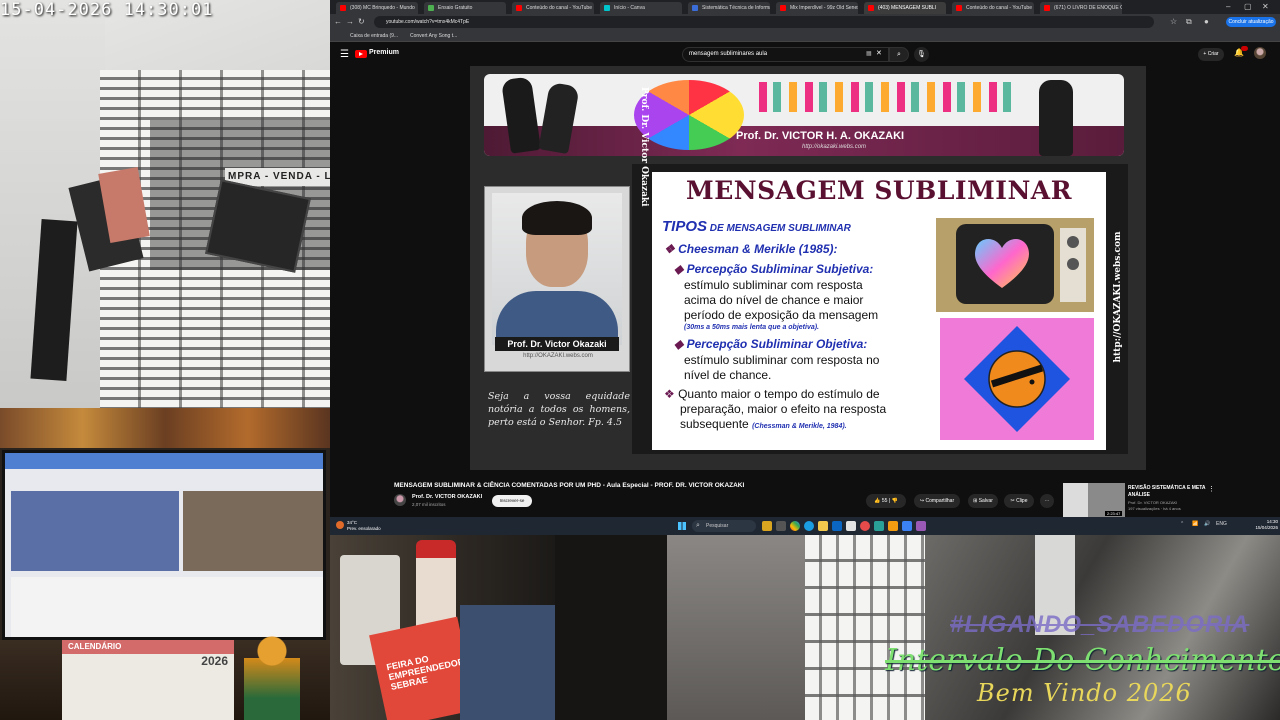  I want to click on q-line: subsequente (Chessman & Merikle, 1984)., so click(763, 424).